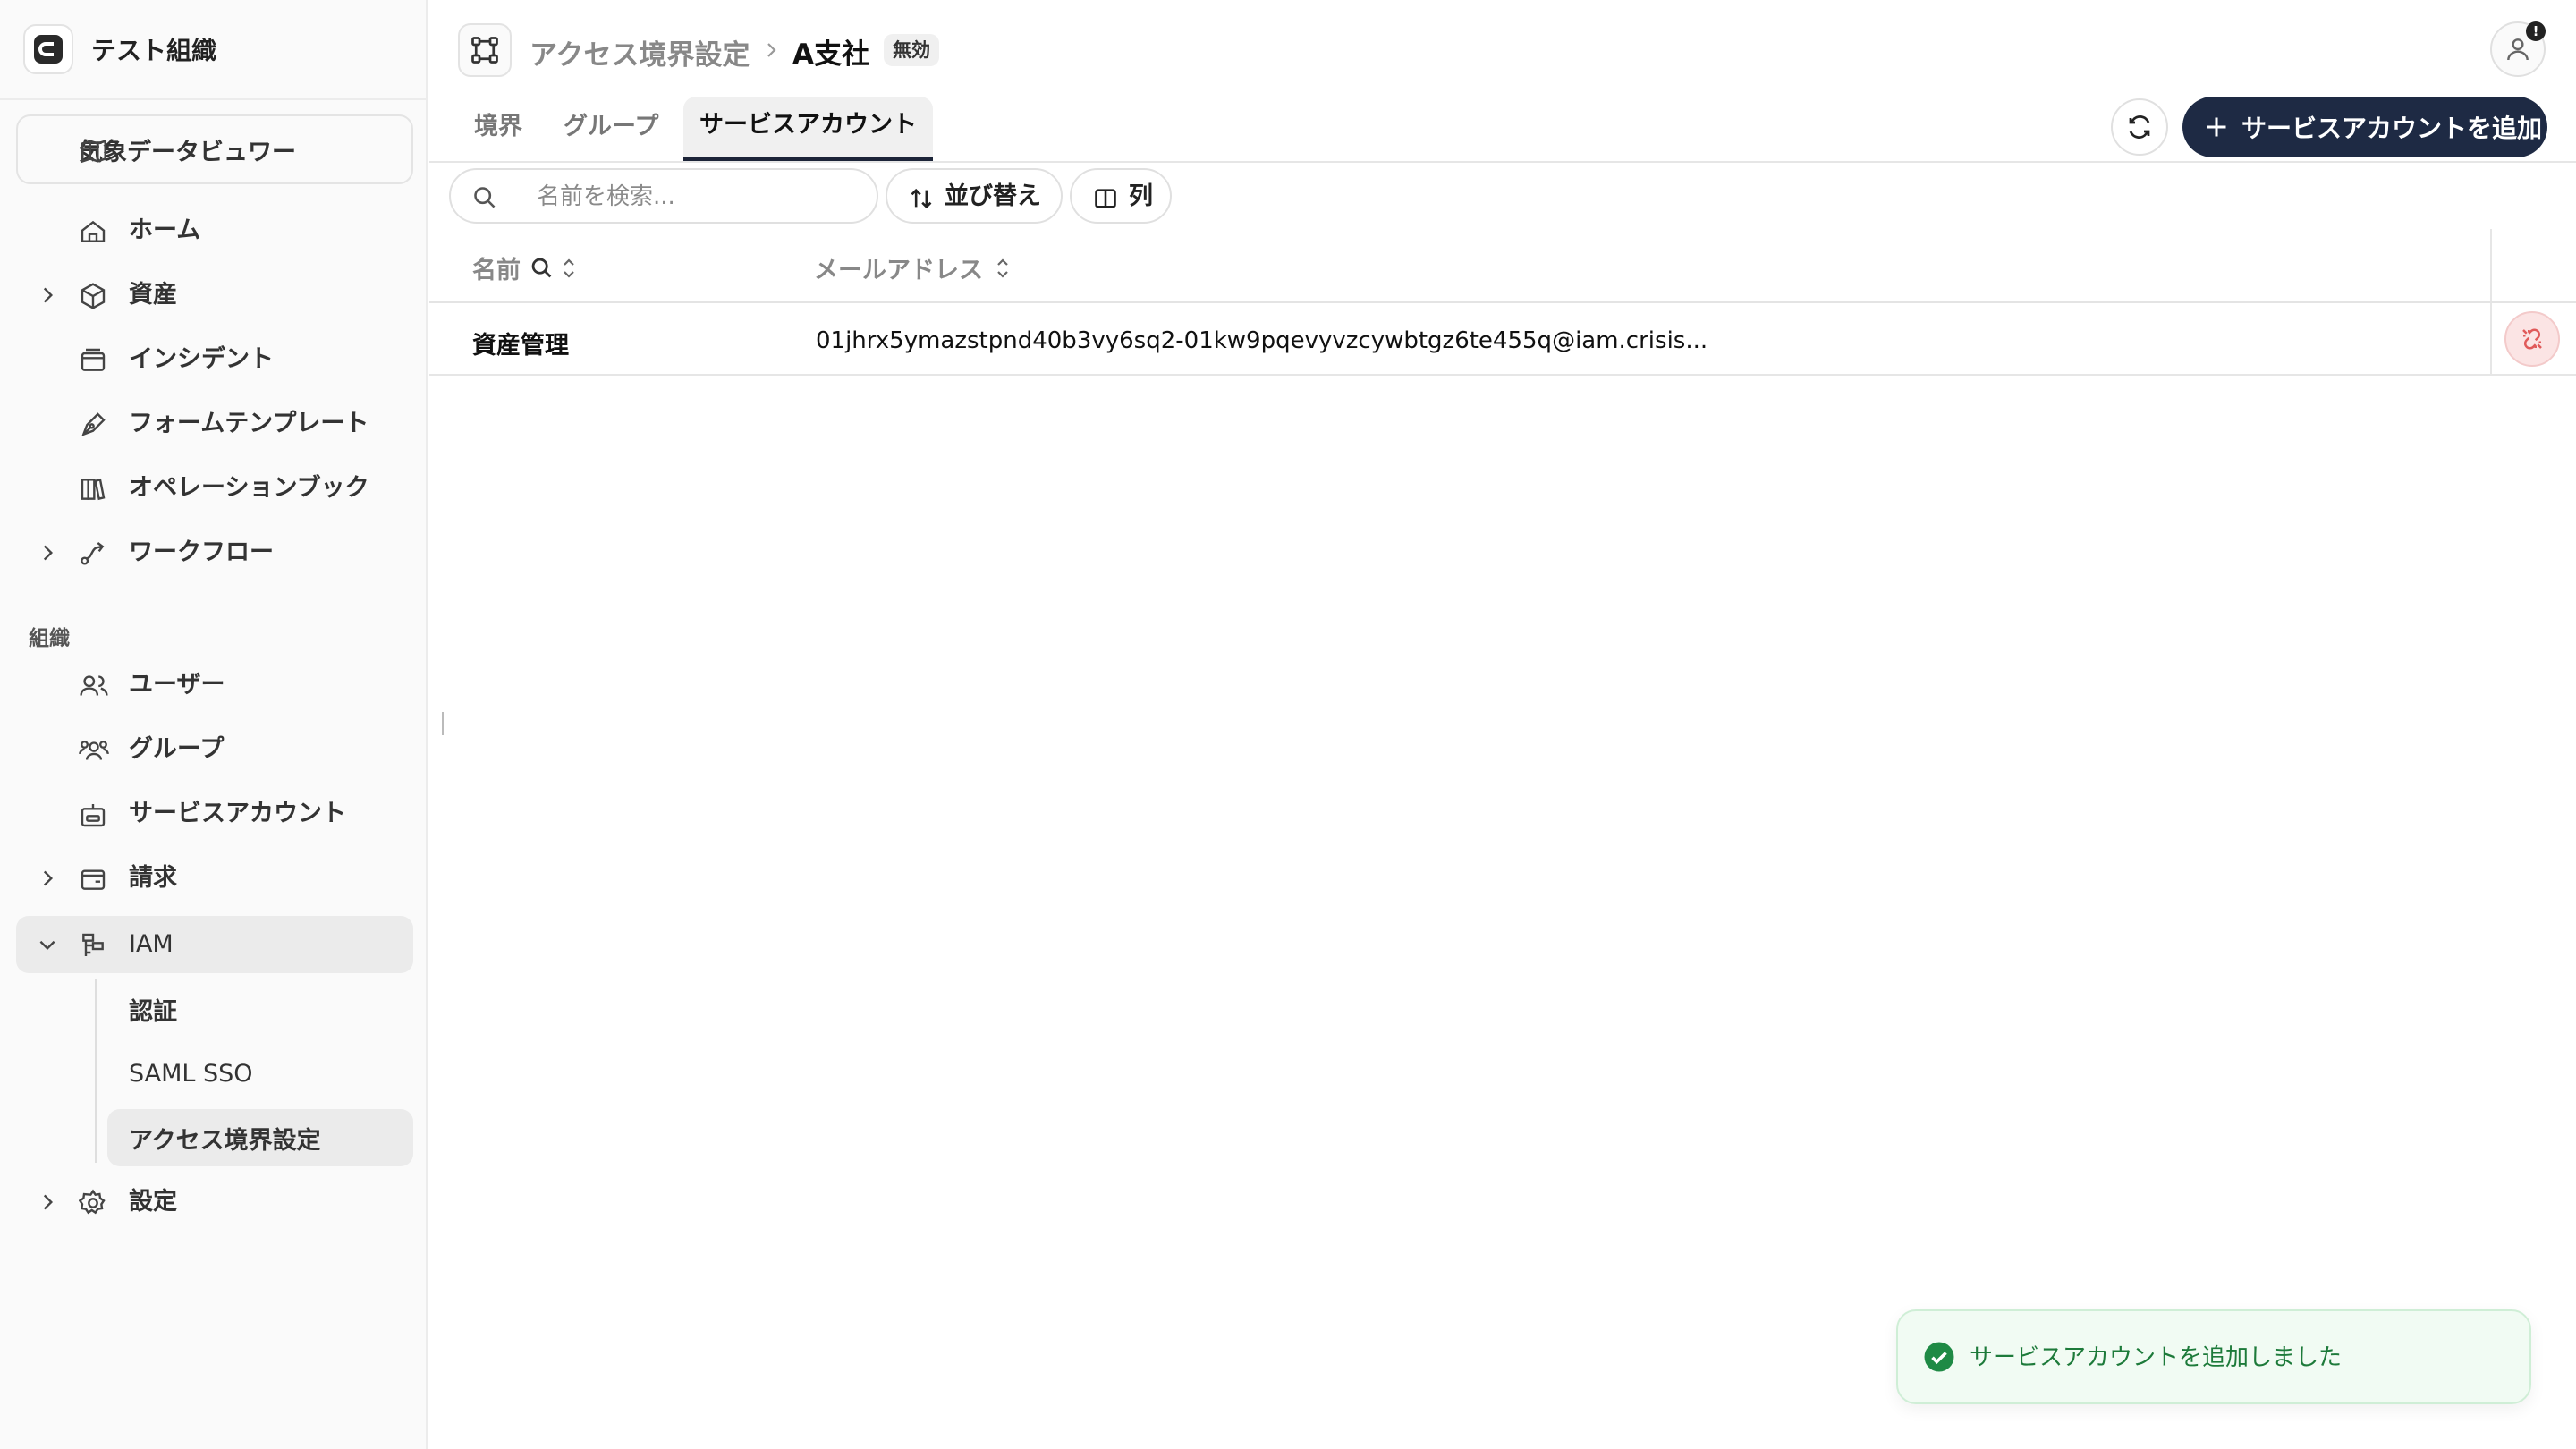  What do you see at coordinates (94, 750) in the screenshot?
I see `group-icon` at bounding box center [94, 750].